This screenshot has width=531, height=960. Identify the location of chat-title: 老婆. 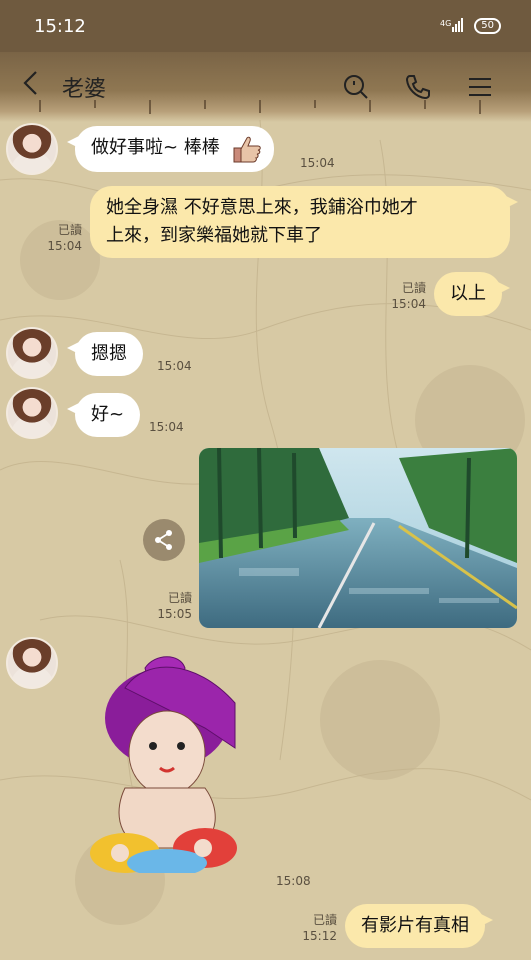
(84, 89).